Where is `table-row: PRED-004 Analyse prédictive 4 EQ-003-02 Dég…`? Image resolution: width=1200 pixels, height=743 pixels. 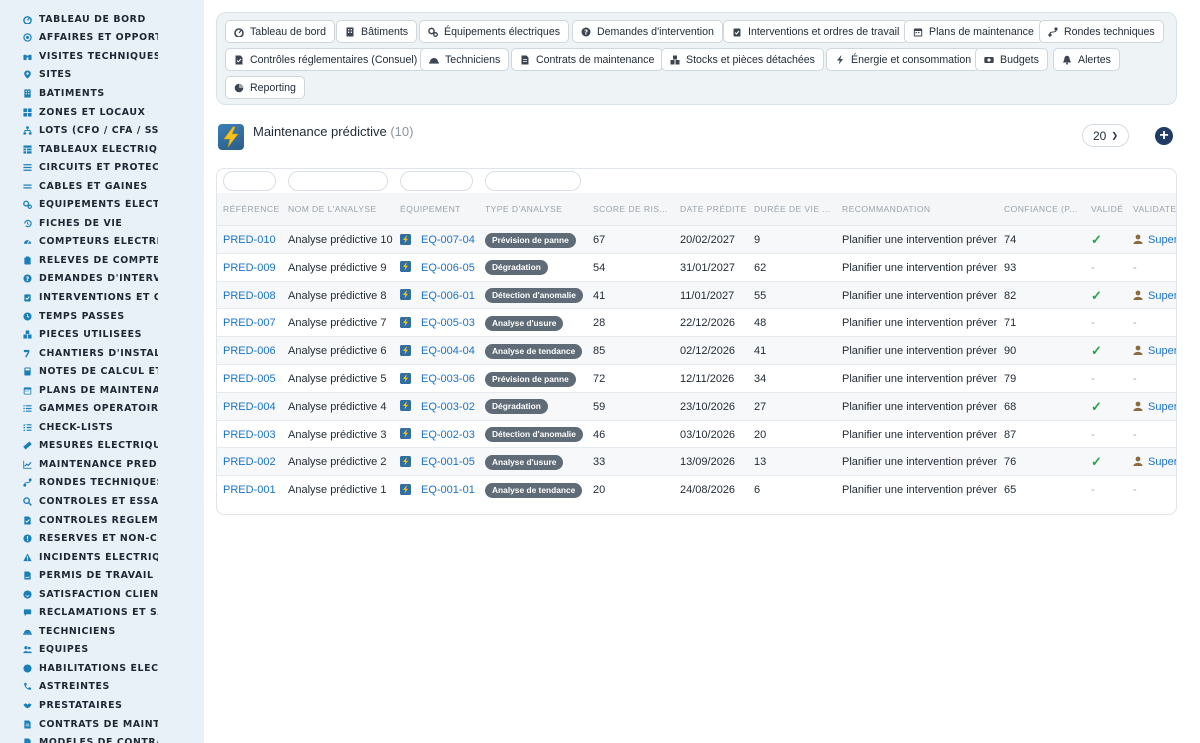
table-row: PRED-004 Analyse prédictive 4 EQ-003-02 Dég… is located at coordinates (696, 406).